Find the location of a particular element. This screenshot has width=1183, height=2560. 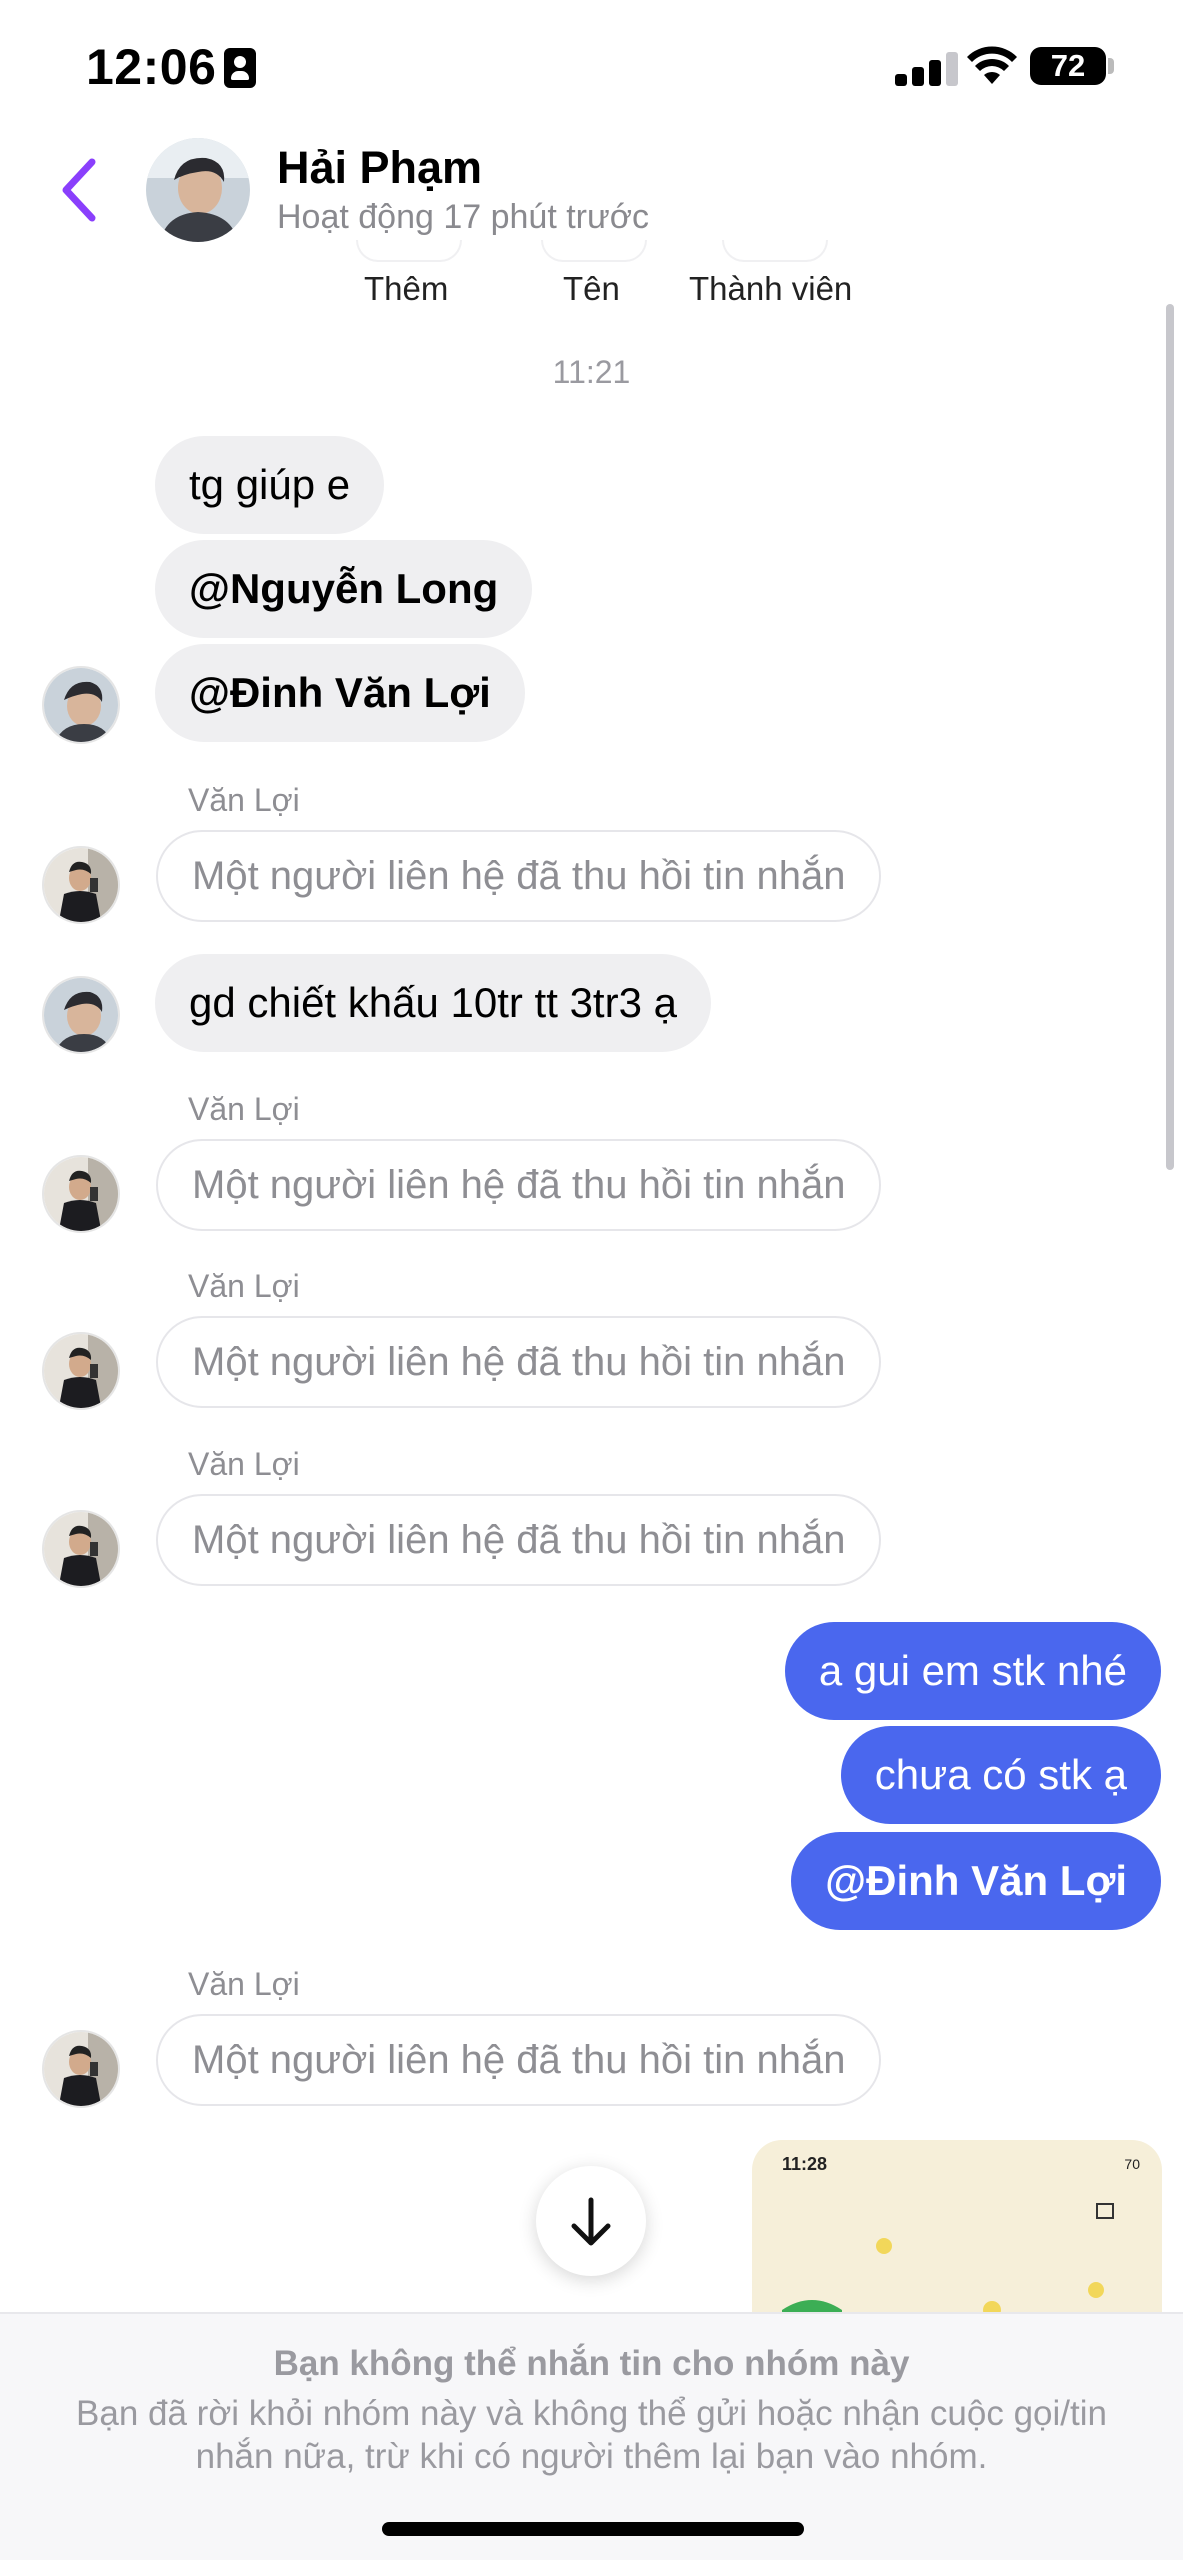

outgoing-message-bubble: chưa có stk ạ is located at coordinates (1000, 1775).